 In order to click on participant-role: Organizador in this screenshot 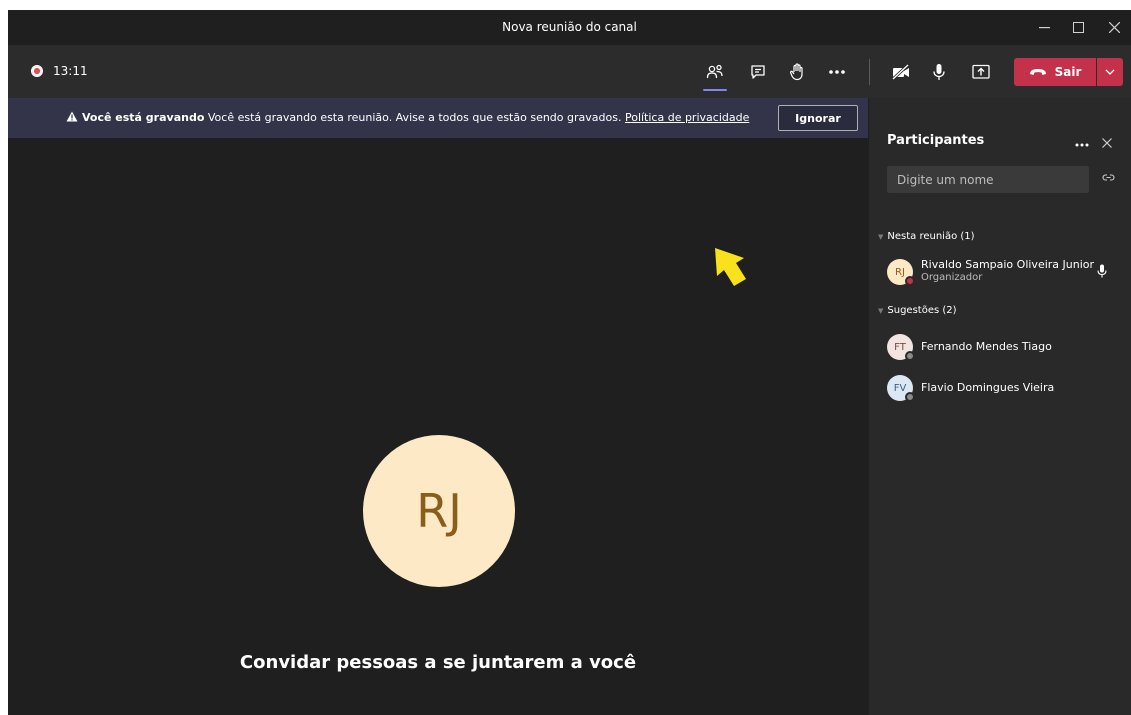, I will do `click(952, 277)`.